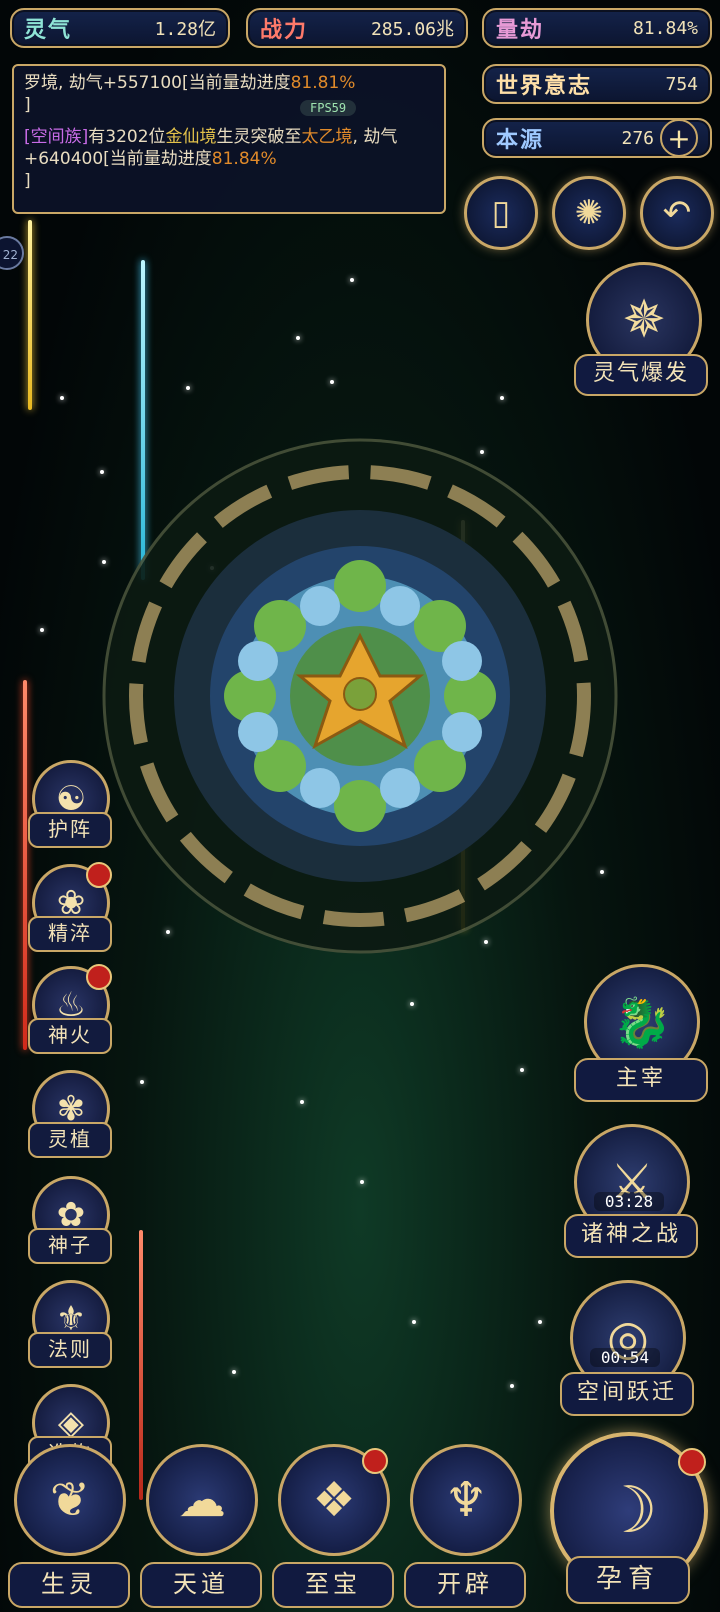 The height and width of the screenshot is (1612, 720). What do you see at coordinates (70, 1220) in the screenshot?
I see `side-item-shenzi: ✿ 神子` at bounding box center [70, 1220].